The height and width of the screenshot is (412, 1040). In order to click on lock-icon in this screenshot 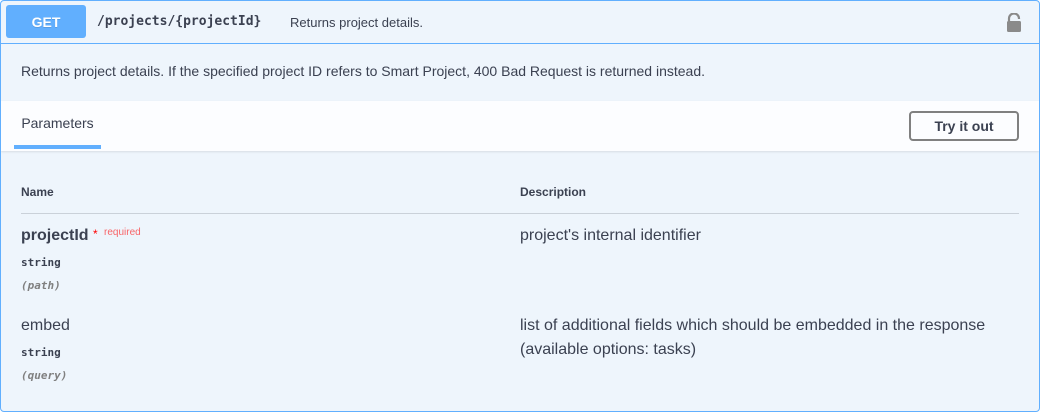, I will do `click(1014, 22)`.